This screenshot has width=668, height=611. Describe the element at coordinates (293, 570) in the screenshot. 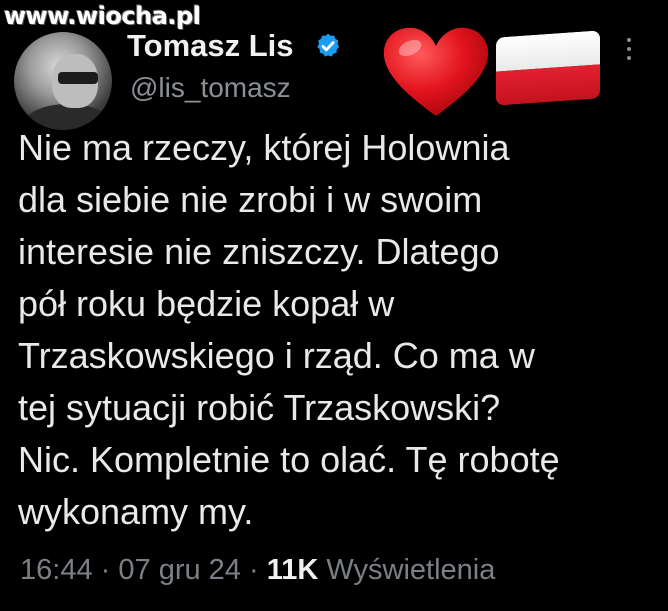

I see `views-count: 11K` at that location.